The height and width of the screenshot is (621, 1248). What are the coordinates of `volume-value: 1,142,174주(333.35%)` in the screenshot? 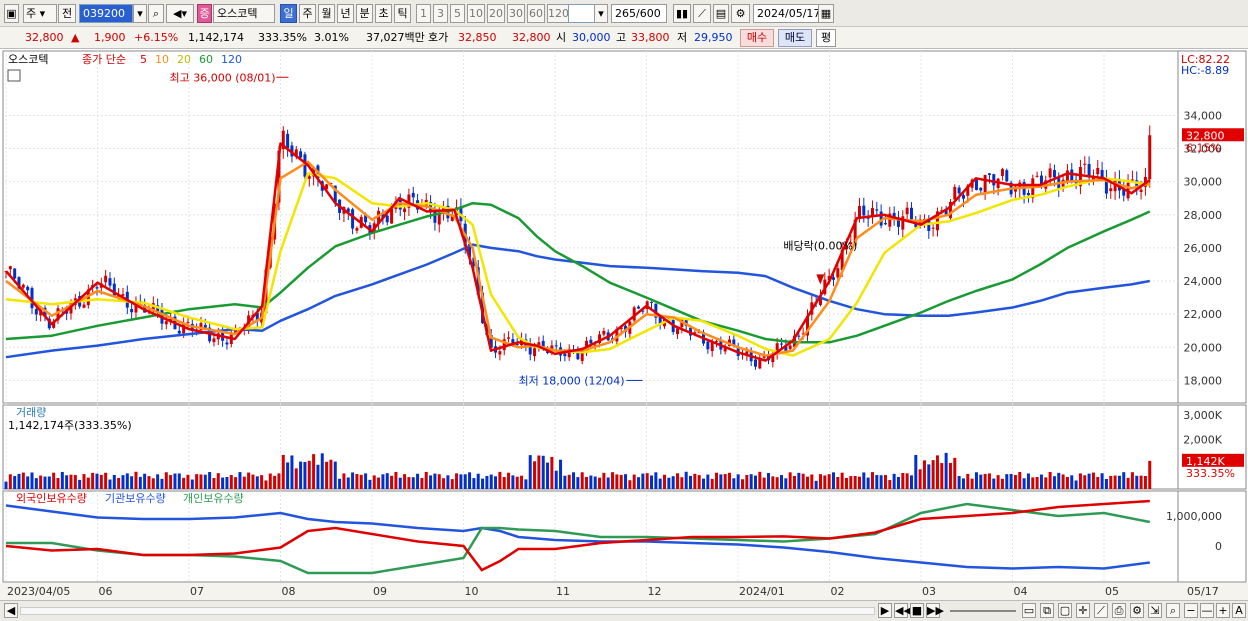 It's located at (70, 425).